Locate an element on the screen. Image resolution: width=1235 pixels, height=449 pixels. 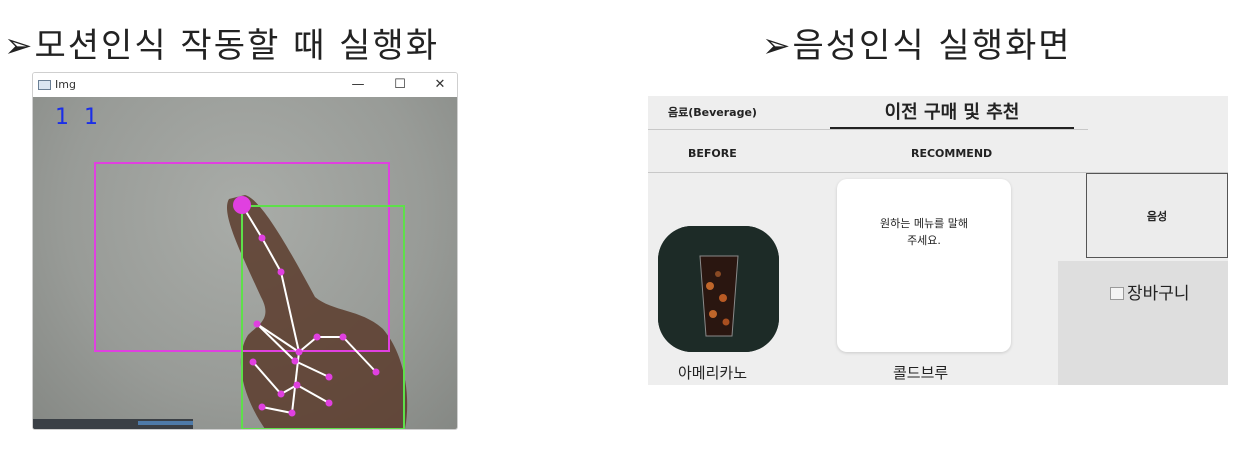
product-name-americano: 아메리카노 is located at coordinates (712, 372).